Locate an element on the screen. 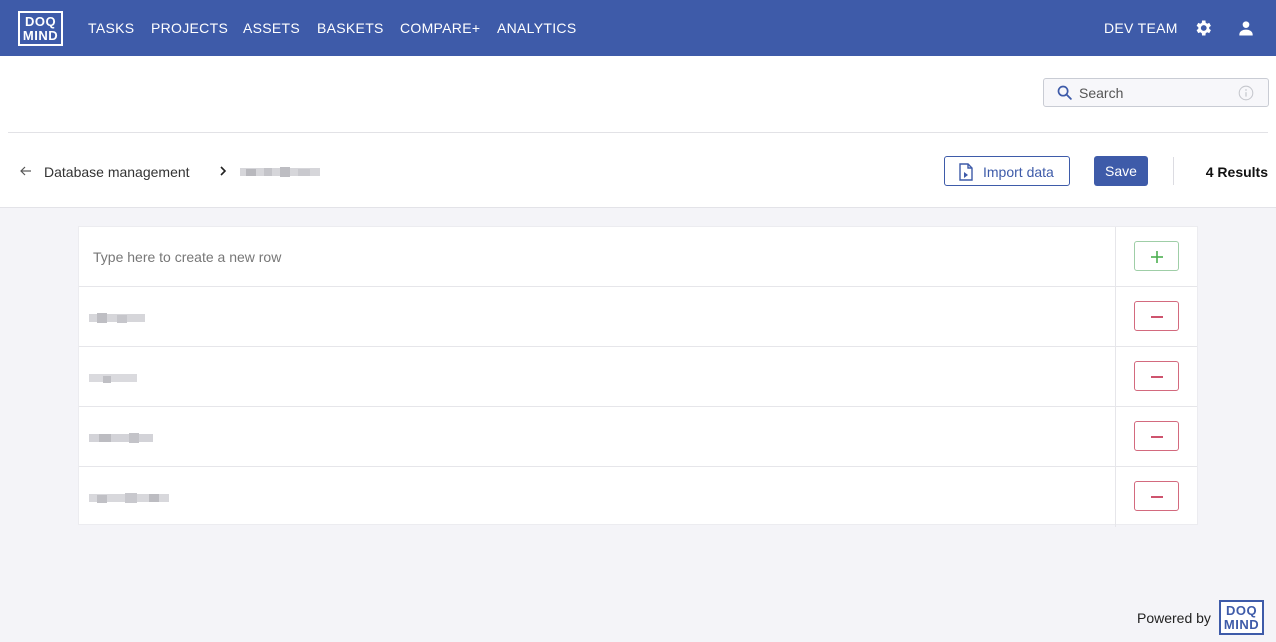 The width and height of the screenshot is (1276, 642). doqmind-logo: DOQ MIND is located at coordinates (40, 28).